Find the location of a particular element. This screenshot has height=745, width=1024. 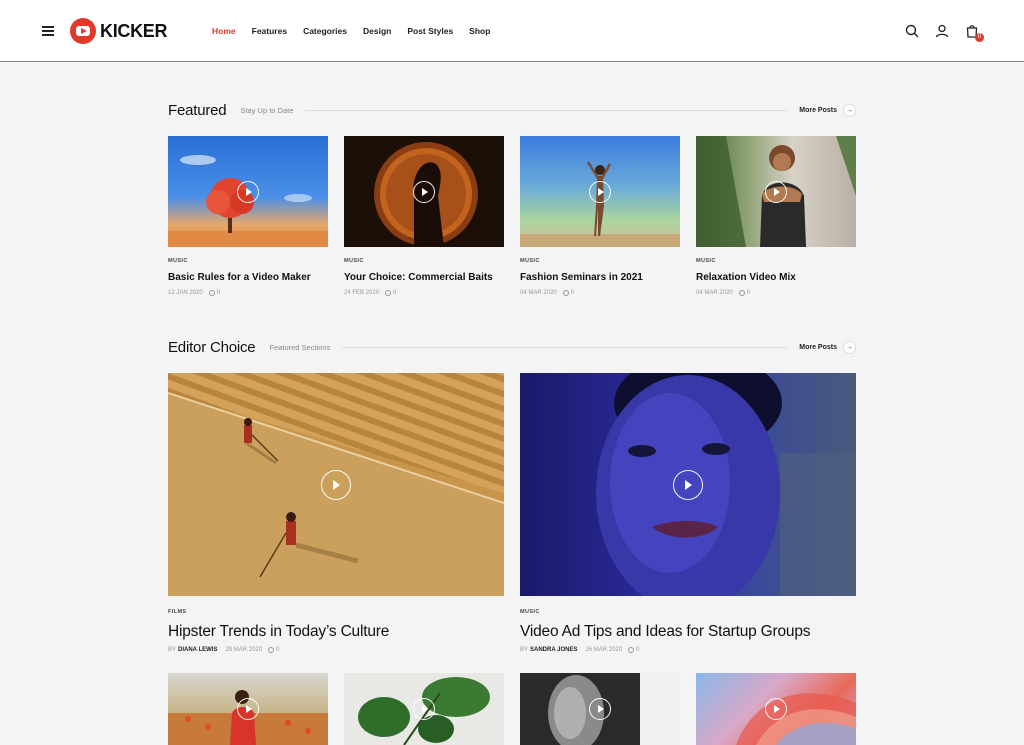

post-author: DIANA LEWIS is located at coordinates (197, 650).